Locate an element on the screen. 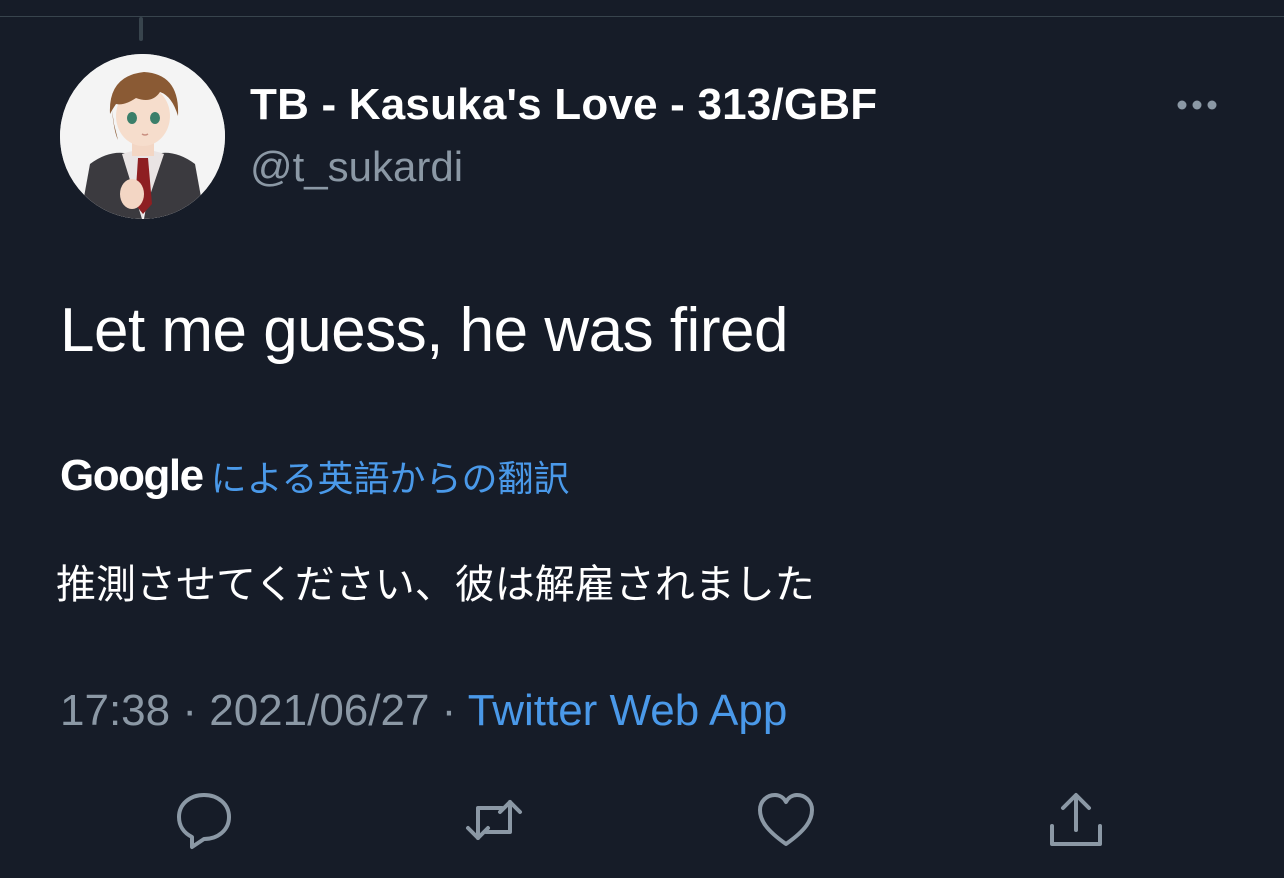  retweet-icon is located at coordinates (494, 820).